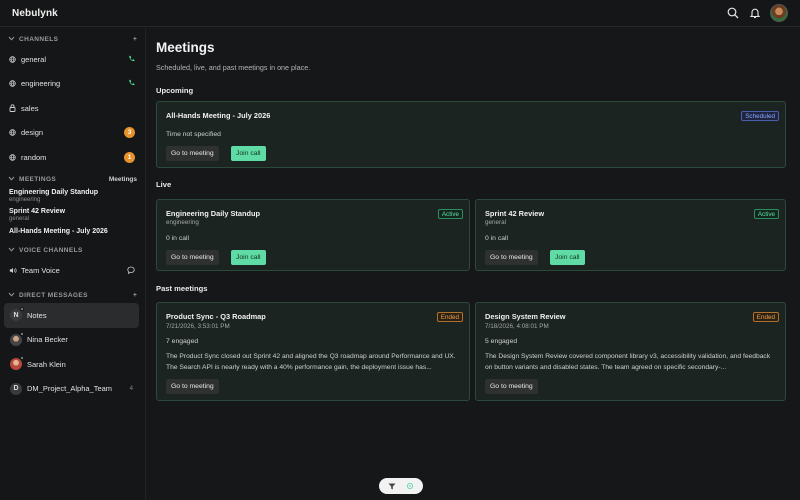  Describe the element at coordinates (72, 157) in the screenshot. I see `sidebar-item-random: random 1` at that location.